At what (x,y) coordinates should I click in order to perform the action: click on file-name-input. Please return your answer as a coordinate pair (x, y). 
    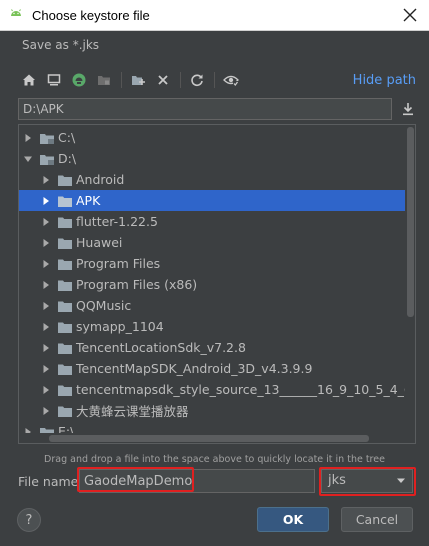
    Looking at the image, I should click on (197, 481).